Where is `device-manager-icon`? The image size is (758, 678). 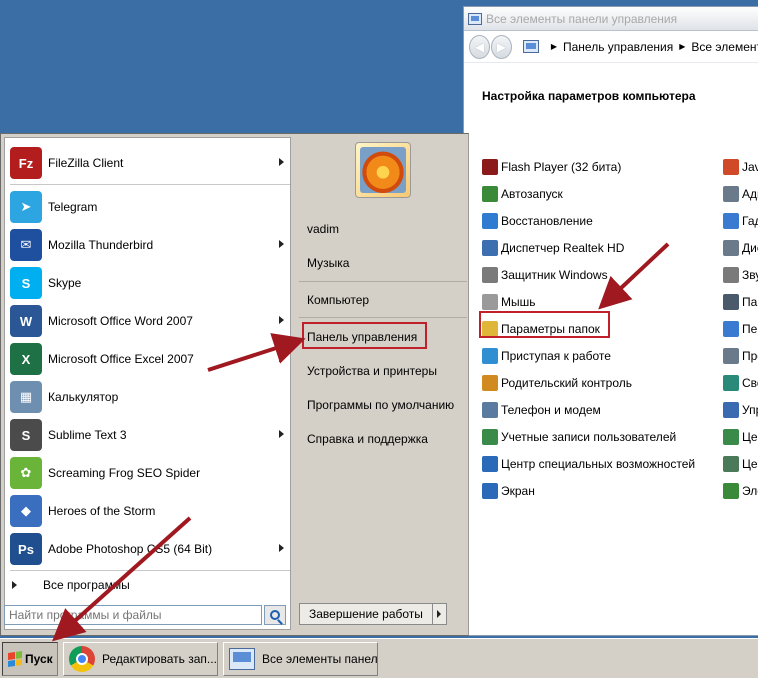
device-manager-icon is located at coordinates (731, 247).